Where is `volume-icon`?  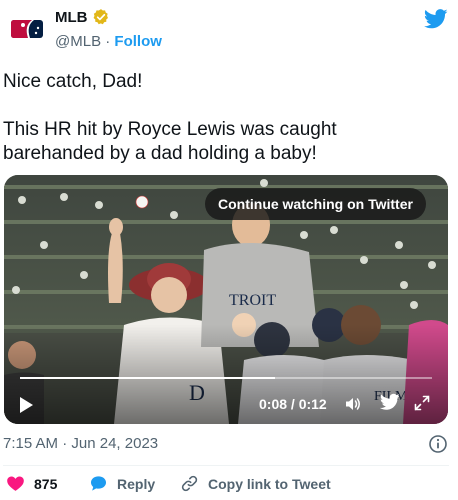
volume-icon is located at coordinates (353, 404).